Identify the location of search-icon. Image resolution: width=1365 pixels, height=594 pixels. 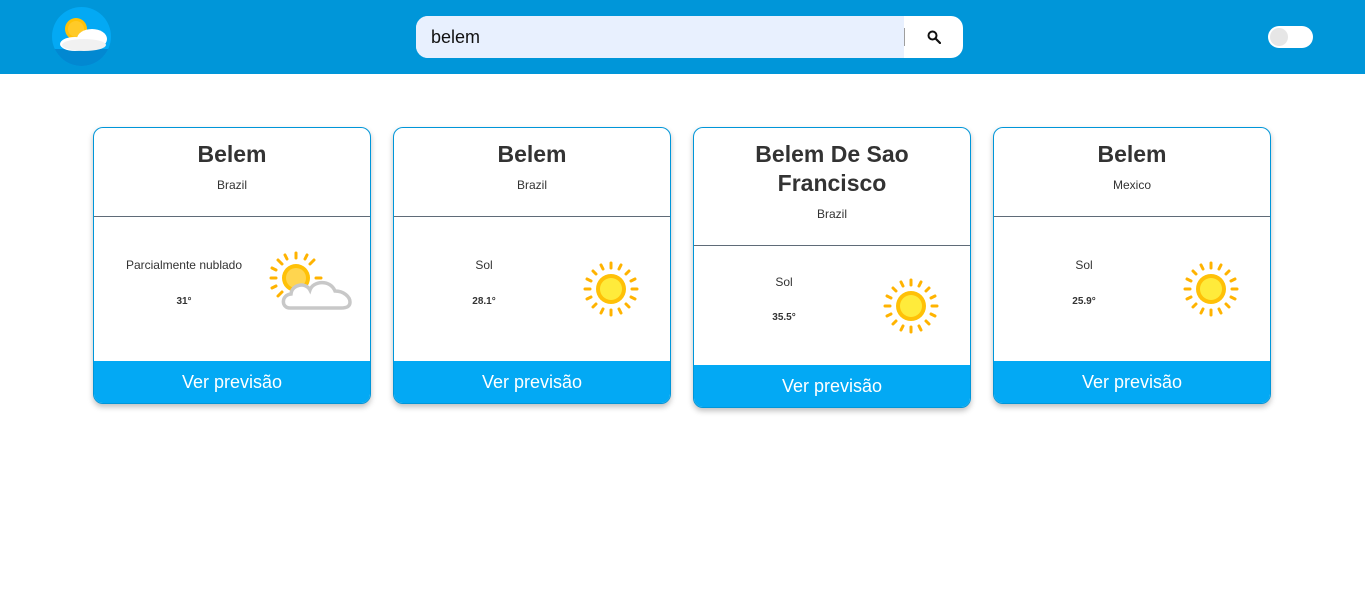
(934, 37).